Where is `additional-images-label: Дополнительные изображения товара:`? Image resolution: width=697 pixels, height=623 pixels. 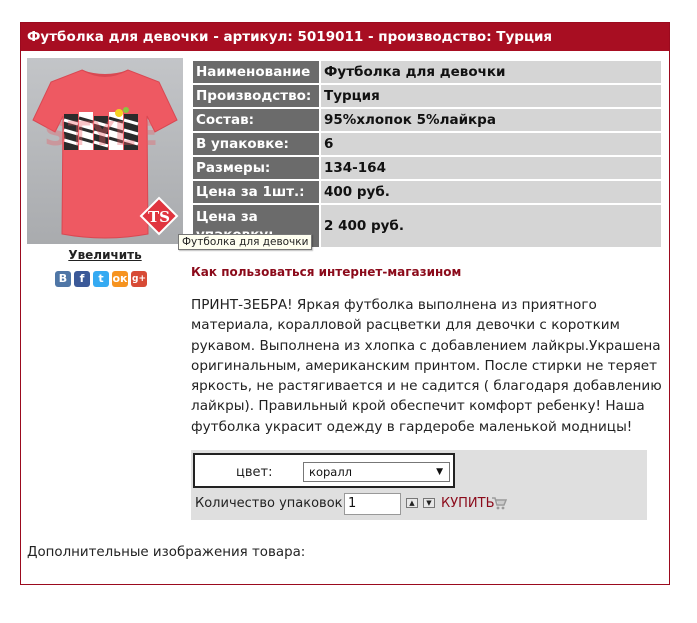
additional-images-label: Дополнительные изображения товара: is located at coordinates (166, 552).